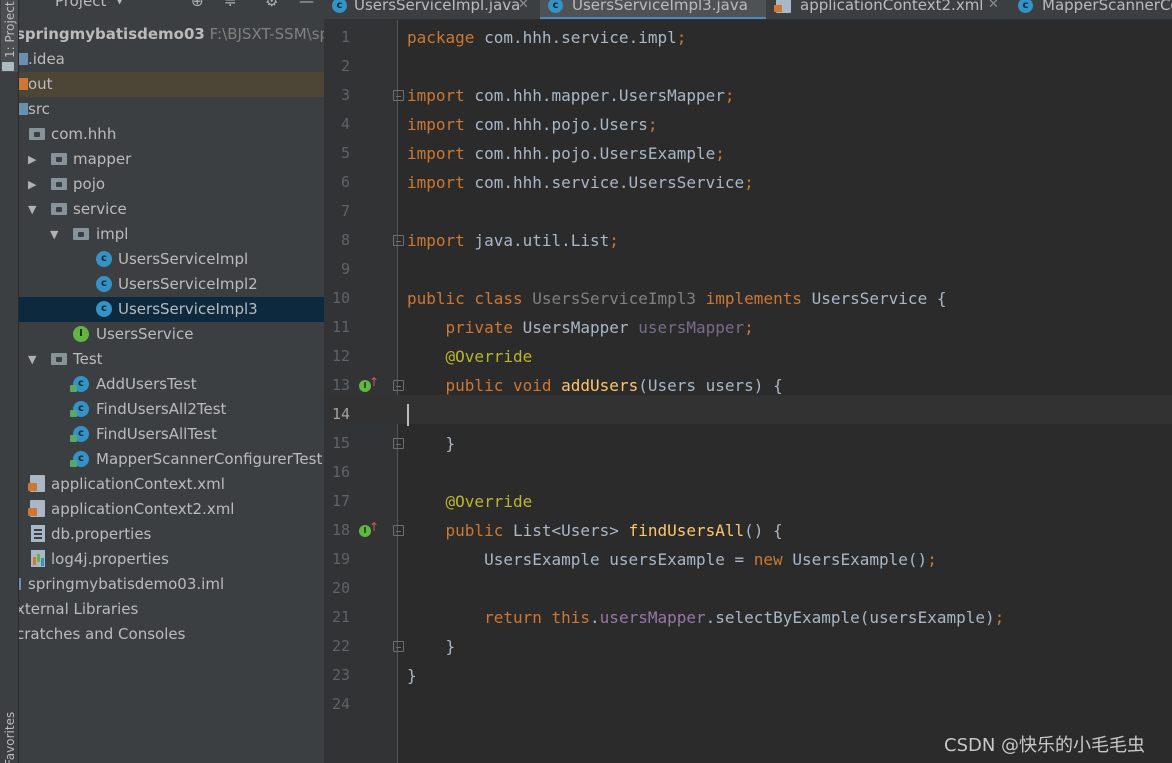 The image size is (1172, 763). I want to click on line-number: 12, so click(340, 356).